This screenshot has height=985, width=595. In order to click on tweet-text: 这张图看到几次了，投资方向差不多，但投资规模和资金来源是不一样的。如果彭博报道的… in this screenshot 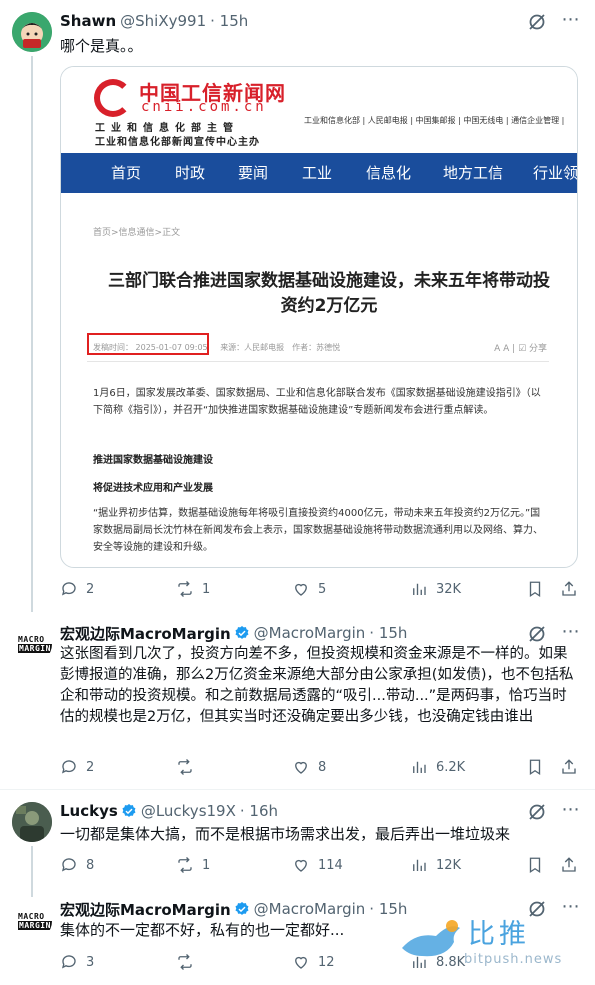, I will do `click(317, 685)`.